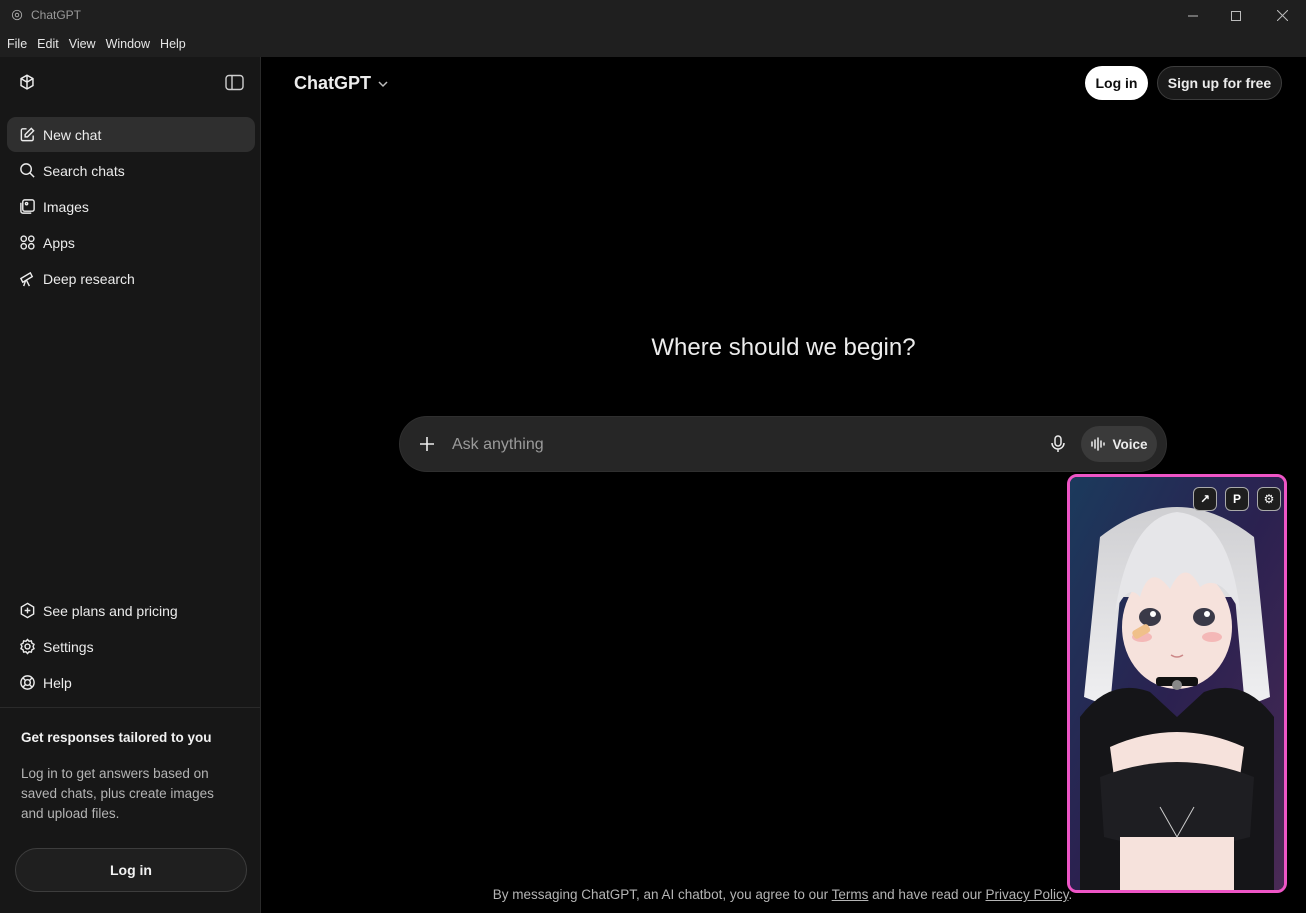 Image resolution: width=1306 pixels, height=913 pixels. I want to click on signup-button: Sign up for free, so click(1219, 83).